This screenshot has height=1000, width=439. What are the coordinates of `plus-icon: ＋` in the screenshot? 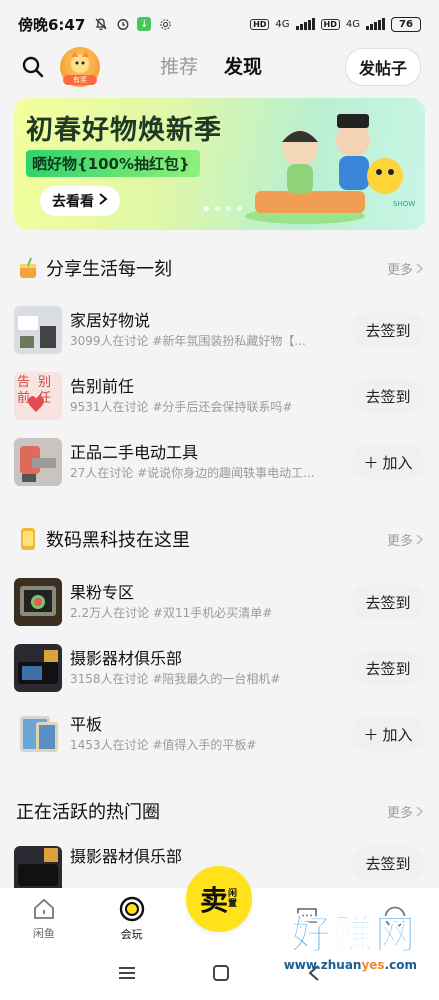 It's located at (371, 734).